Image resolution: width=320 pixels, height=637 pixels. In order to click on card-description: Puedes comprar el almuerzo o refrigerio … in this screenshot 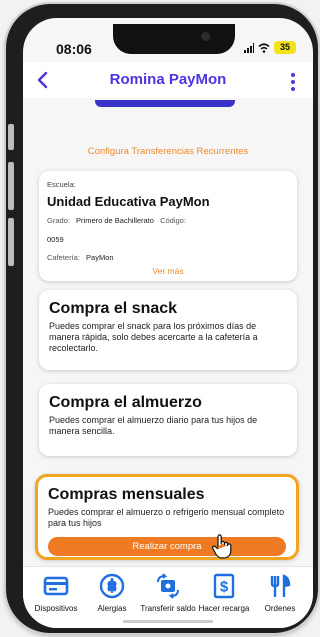, I will do `click(166, 517)`.